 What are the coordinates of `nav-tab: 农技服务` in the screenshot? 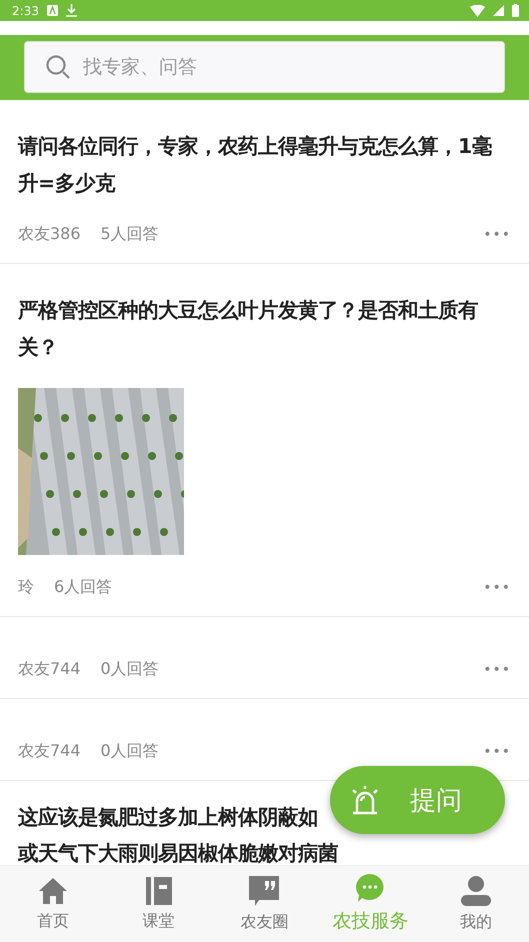 It's located at (370, 904).